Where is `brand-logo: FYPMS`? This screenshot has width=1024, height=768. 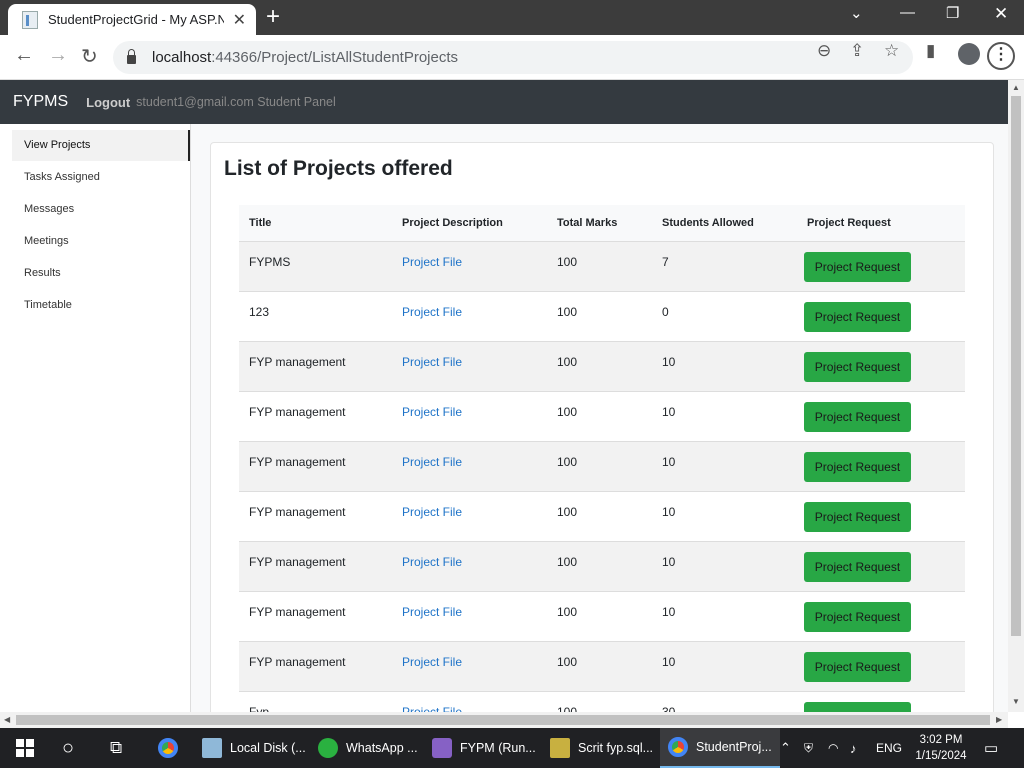
brand-logo: FYPMS is located at coordinates (40, 102).